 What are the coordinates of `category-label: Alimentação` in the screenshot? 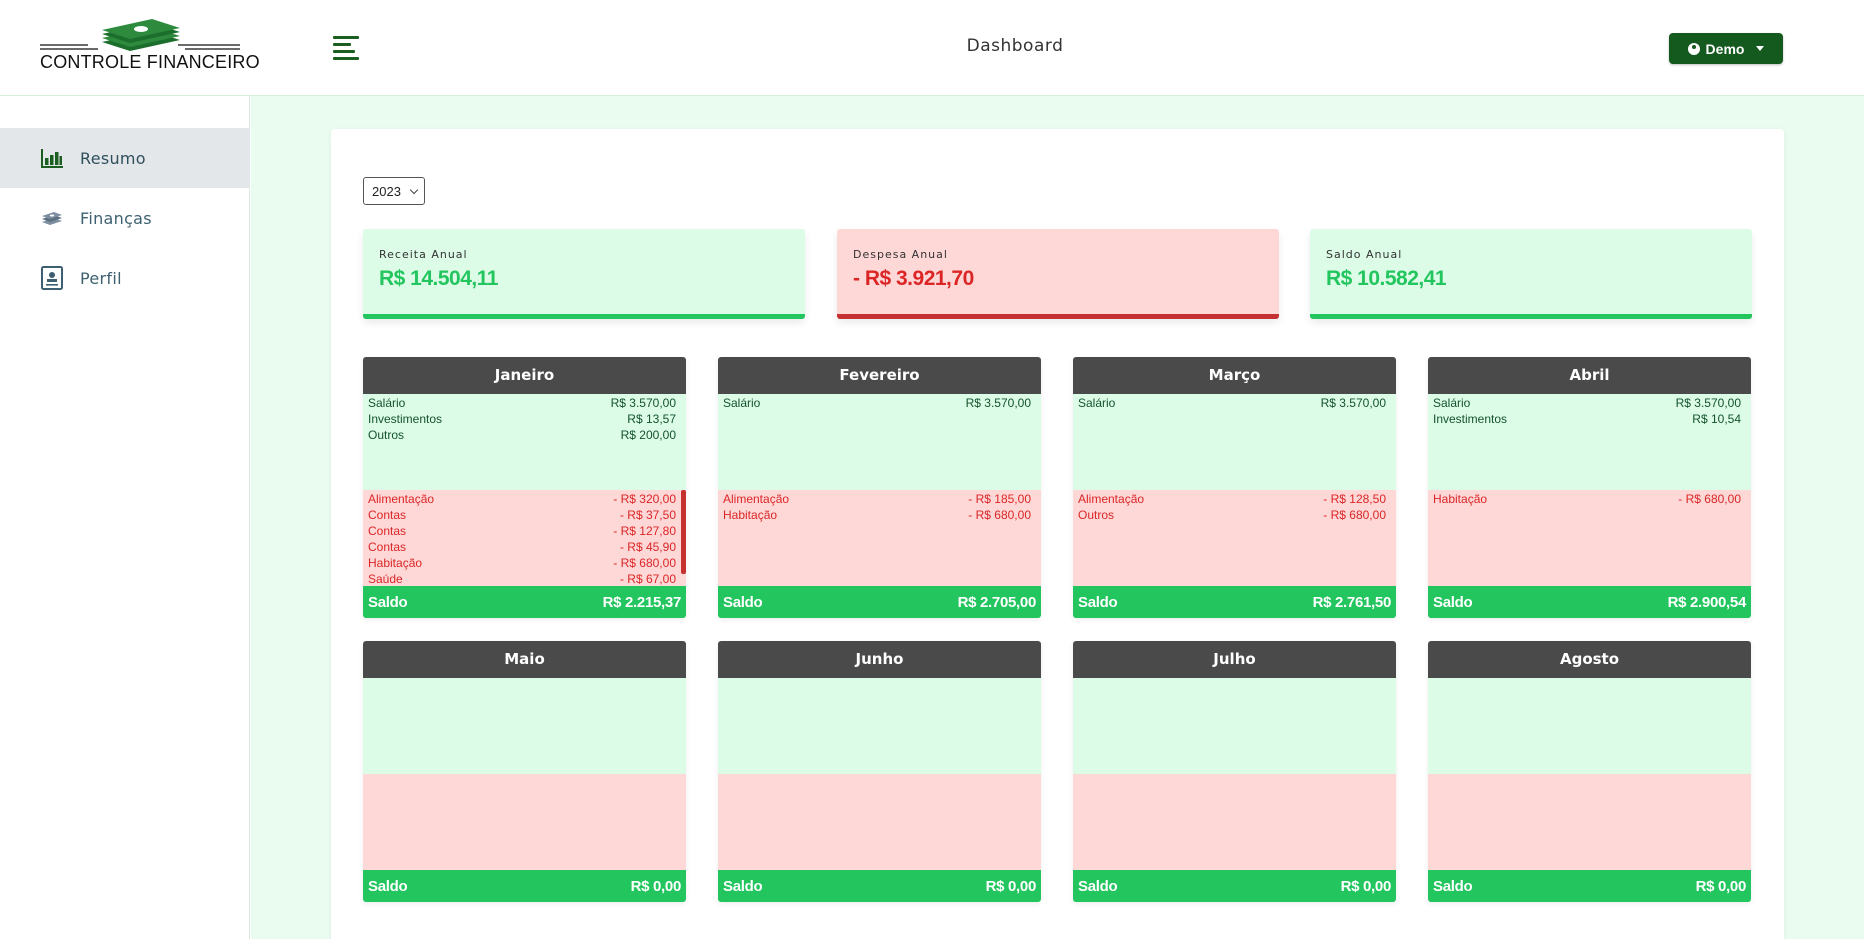 It's located at (1111, 499).